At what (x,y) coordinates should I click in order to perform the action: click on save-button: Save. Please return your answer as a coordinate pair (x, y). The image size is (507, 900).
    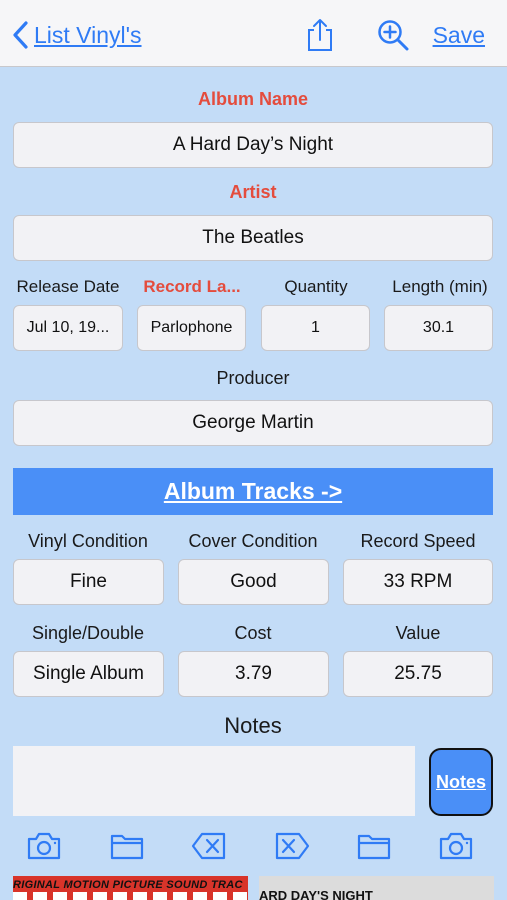
    Looking at the image, I should click on (459, 35).